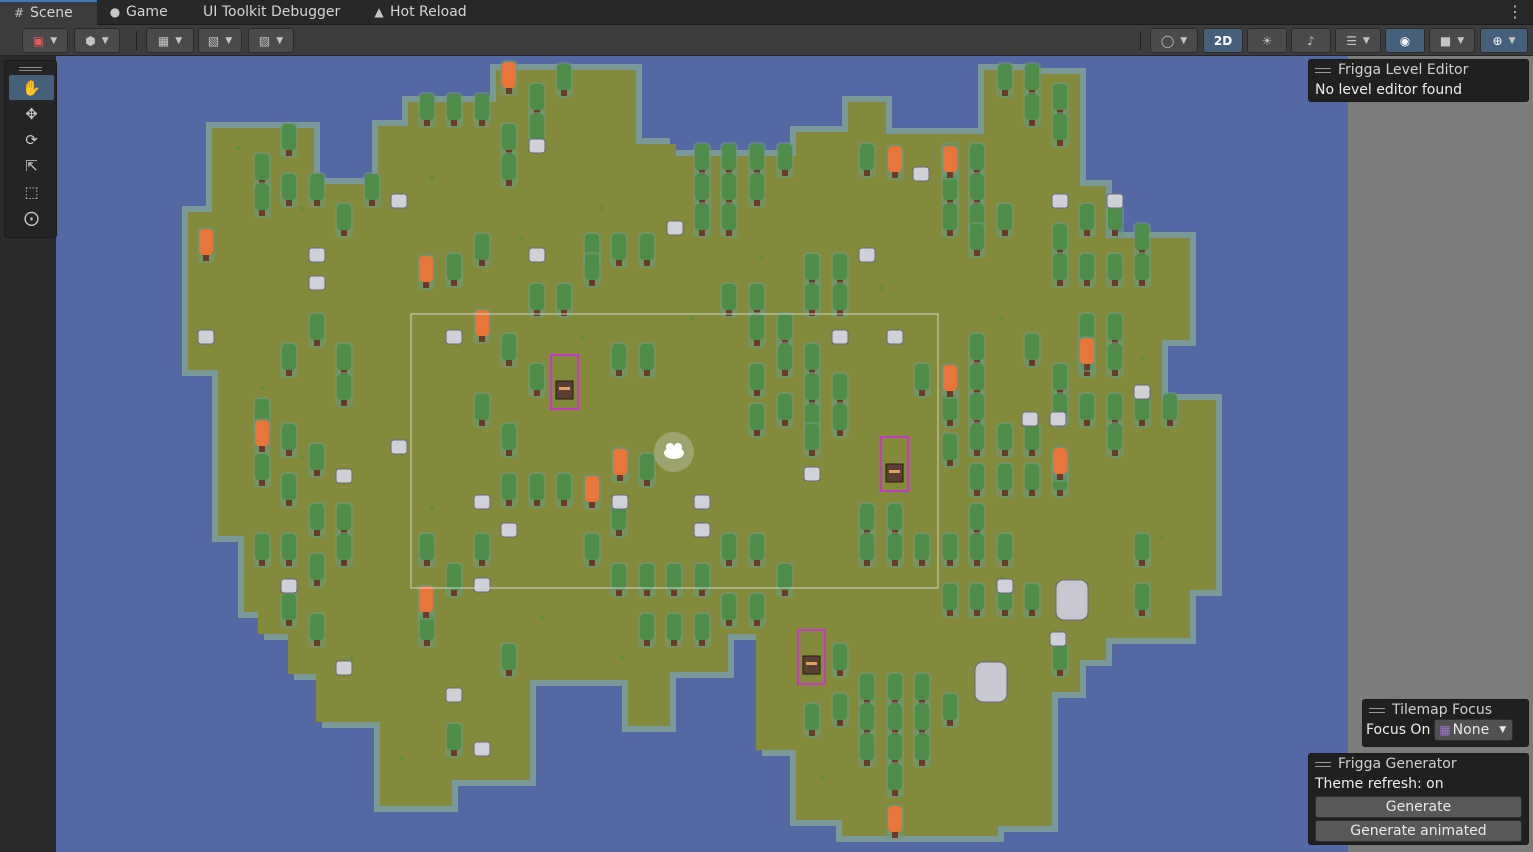 The image size is (1533, 852). What do you see at coordinates (1397, 764) in the screenshot?
I see `overlay-title: Frigga Generator` at bounding box center [1397, 764].